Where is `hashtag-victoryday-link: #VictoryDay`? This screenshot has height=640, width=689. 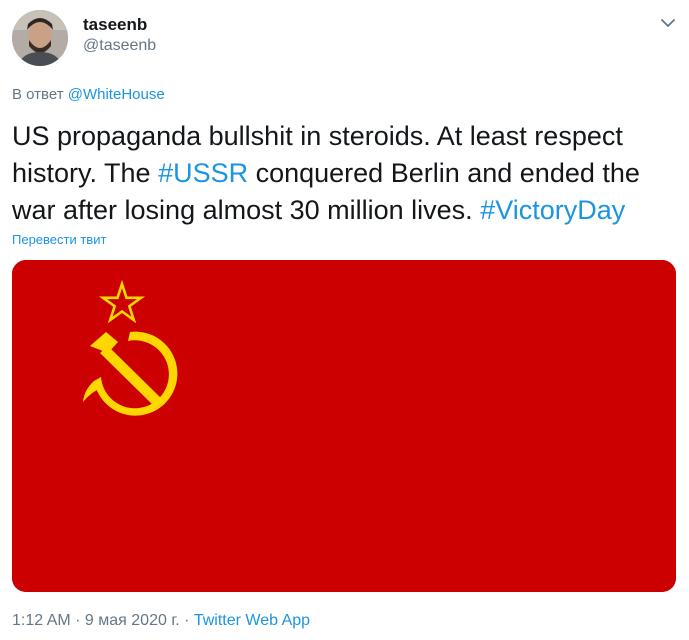 hashtag-victoryday-link: #VictoryDay is located at coordinates (552, 210).